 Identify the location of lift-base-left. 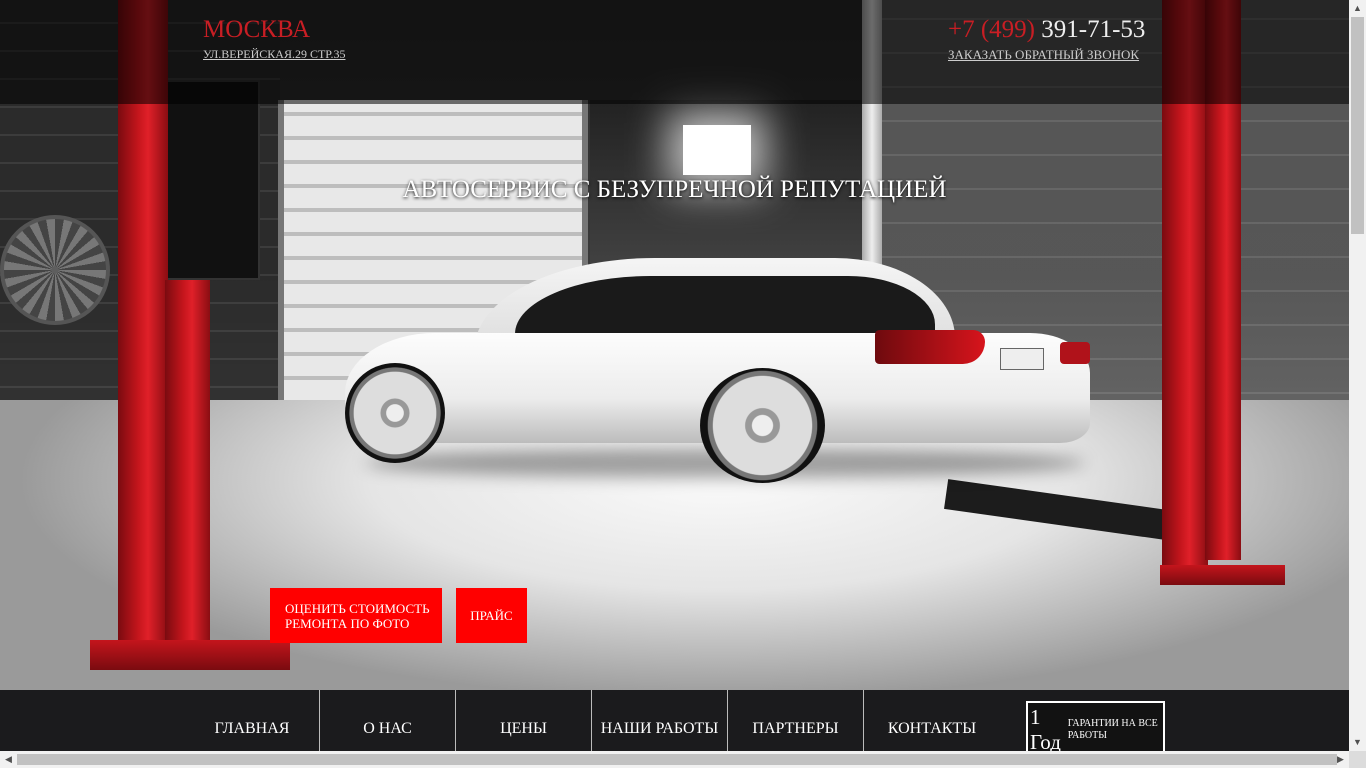
(190, 655).